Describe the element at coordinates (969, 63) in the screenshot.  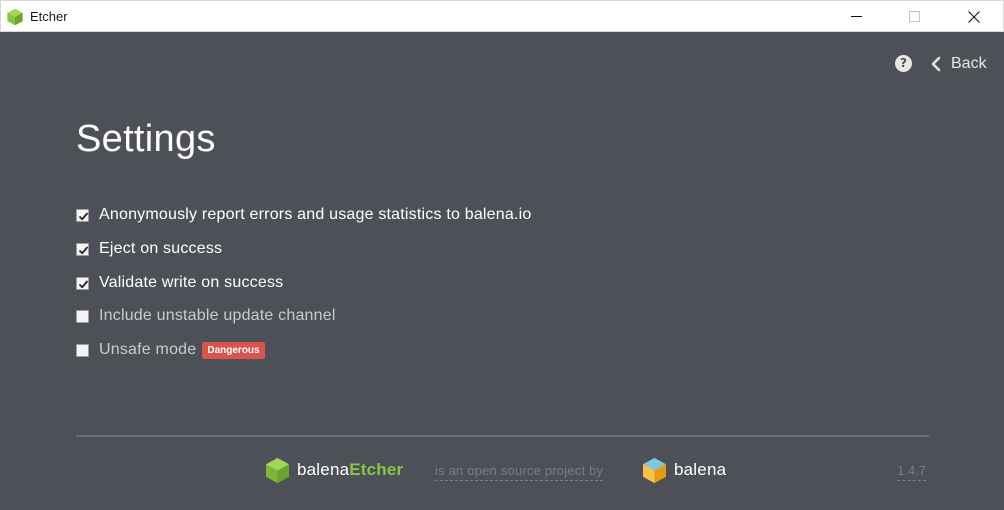
I see `back-label: Back` at that location.